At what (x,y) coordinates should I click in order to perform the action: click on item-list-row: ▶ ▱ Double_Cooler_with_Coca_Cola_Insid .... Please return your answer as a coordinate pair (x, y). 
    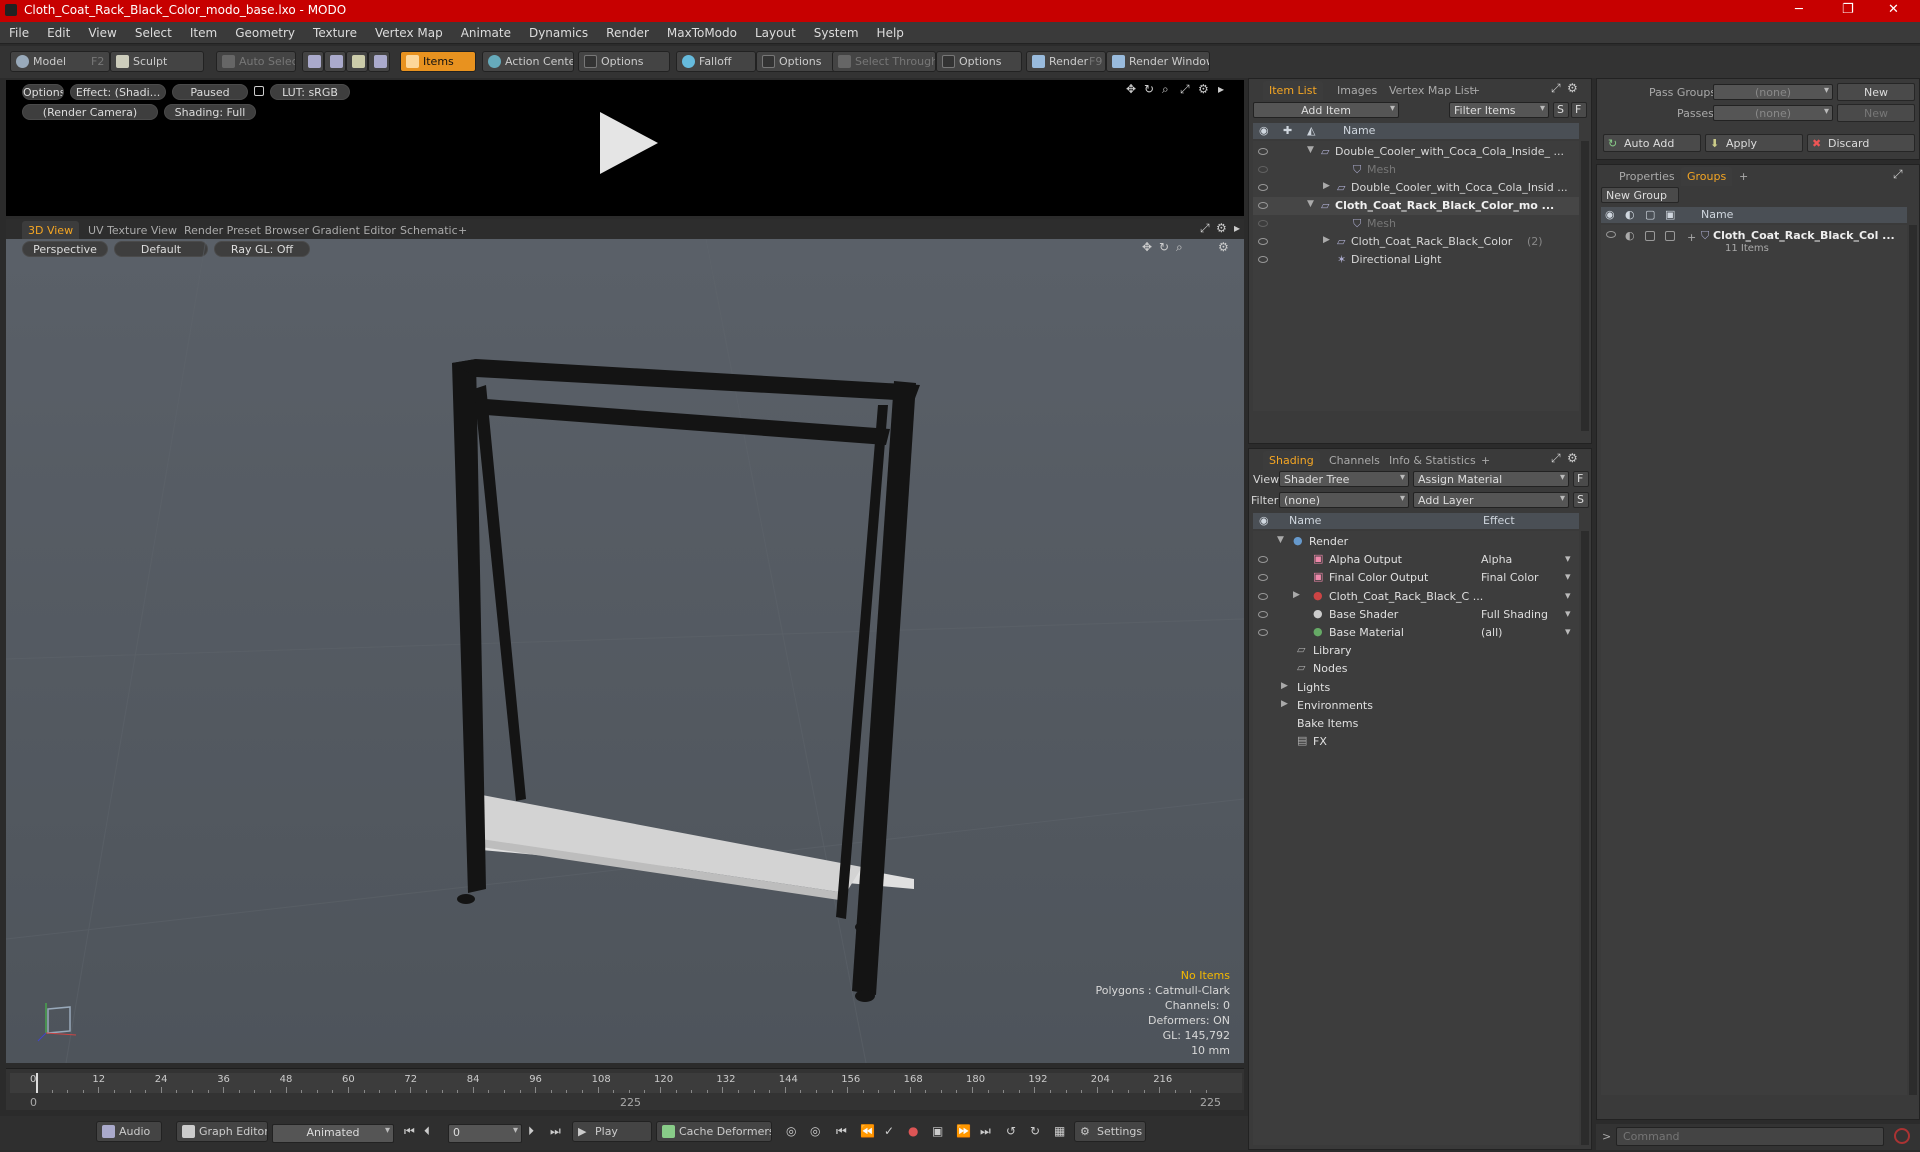
    Looking at the image, I should click on (1416, 188).